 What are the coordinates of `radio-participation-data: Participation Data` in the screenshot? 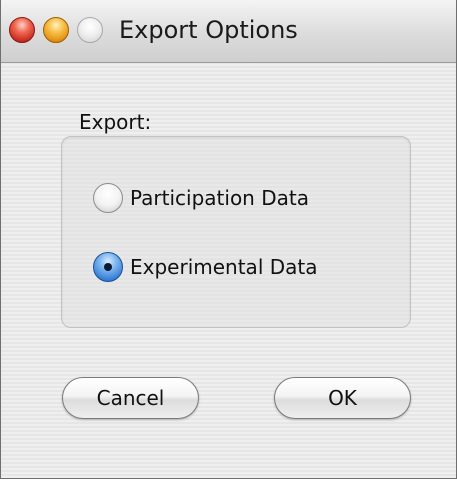 It's located at (201, 198).